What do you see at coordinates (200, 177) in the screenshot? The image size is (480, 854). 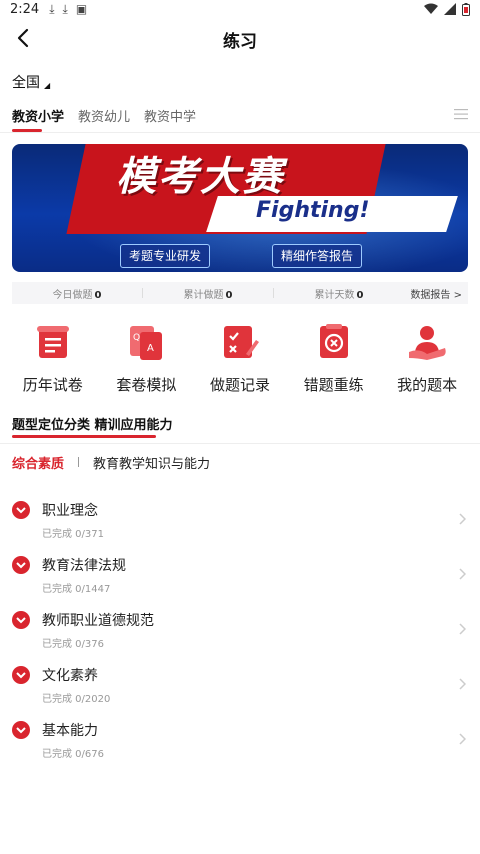 I see `banner-headline: 模考大赛` at bounding box center [200, 177].